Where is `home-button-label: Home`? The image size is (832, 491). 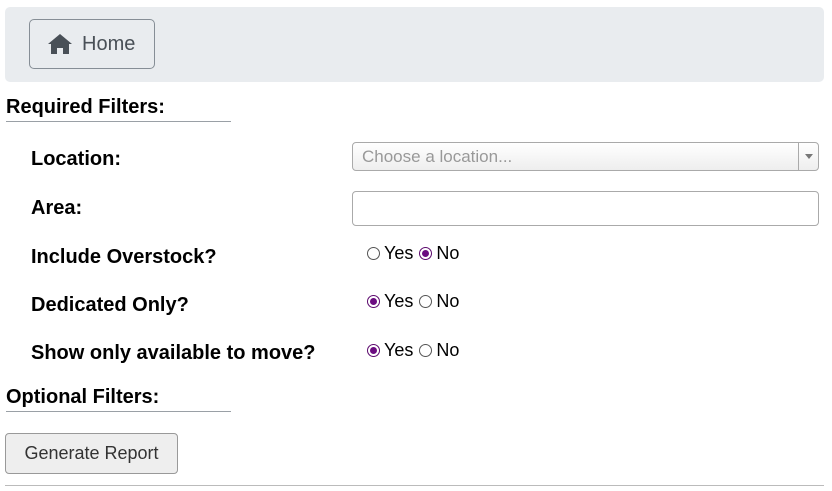
home-button-label: Home is located at coordinates (109, 43).